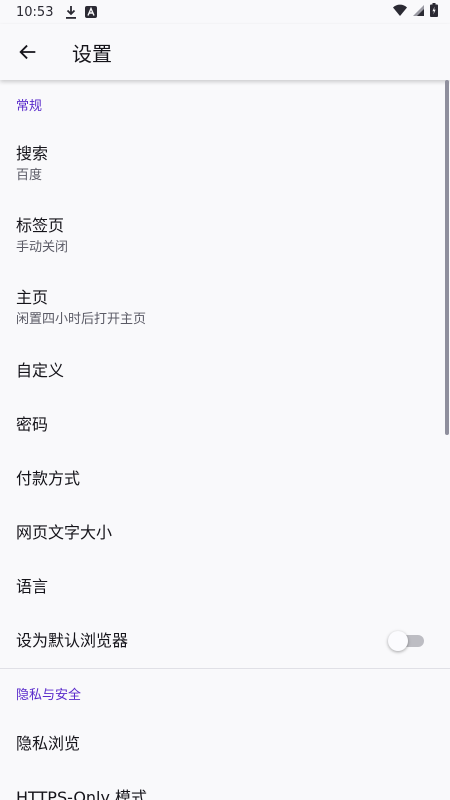 This screenshot has height=800, width=450. Describe the element at coordinates (225, 533) in the screenshot. I see `settings-item-font-size: 网页文字大小` at that location.